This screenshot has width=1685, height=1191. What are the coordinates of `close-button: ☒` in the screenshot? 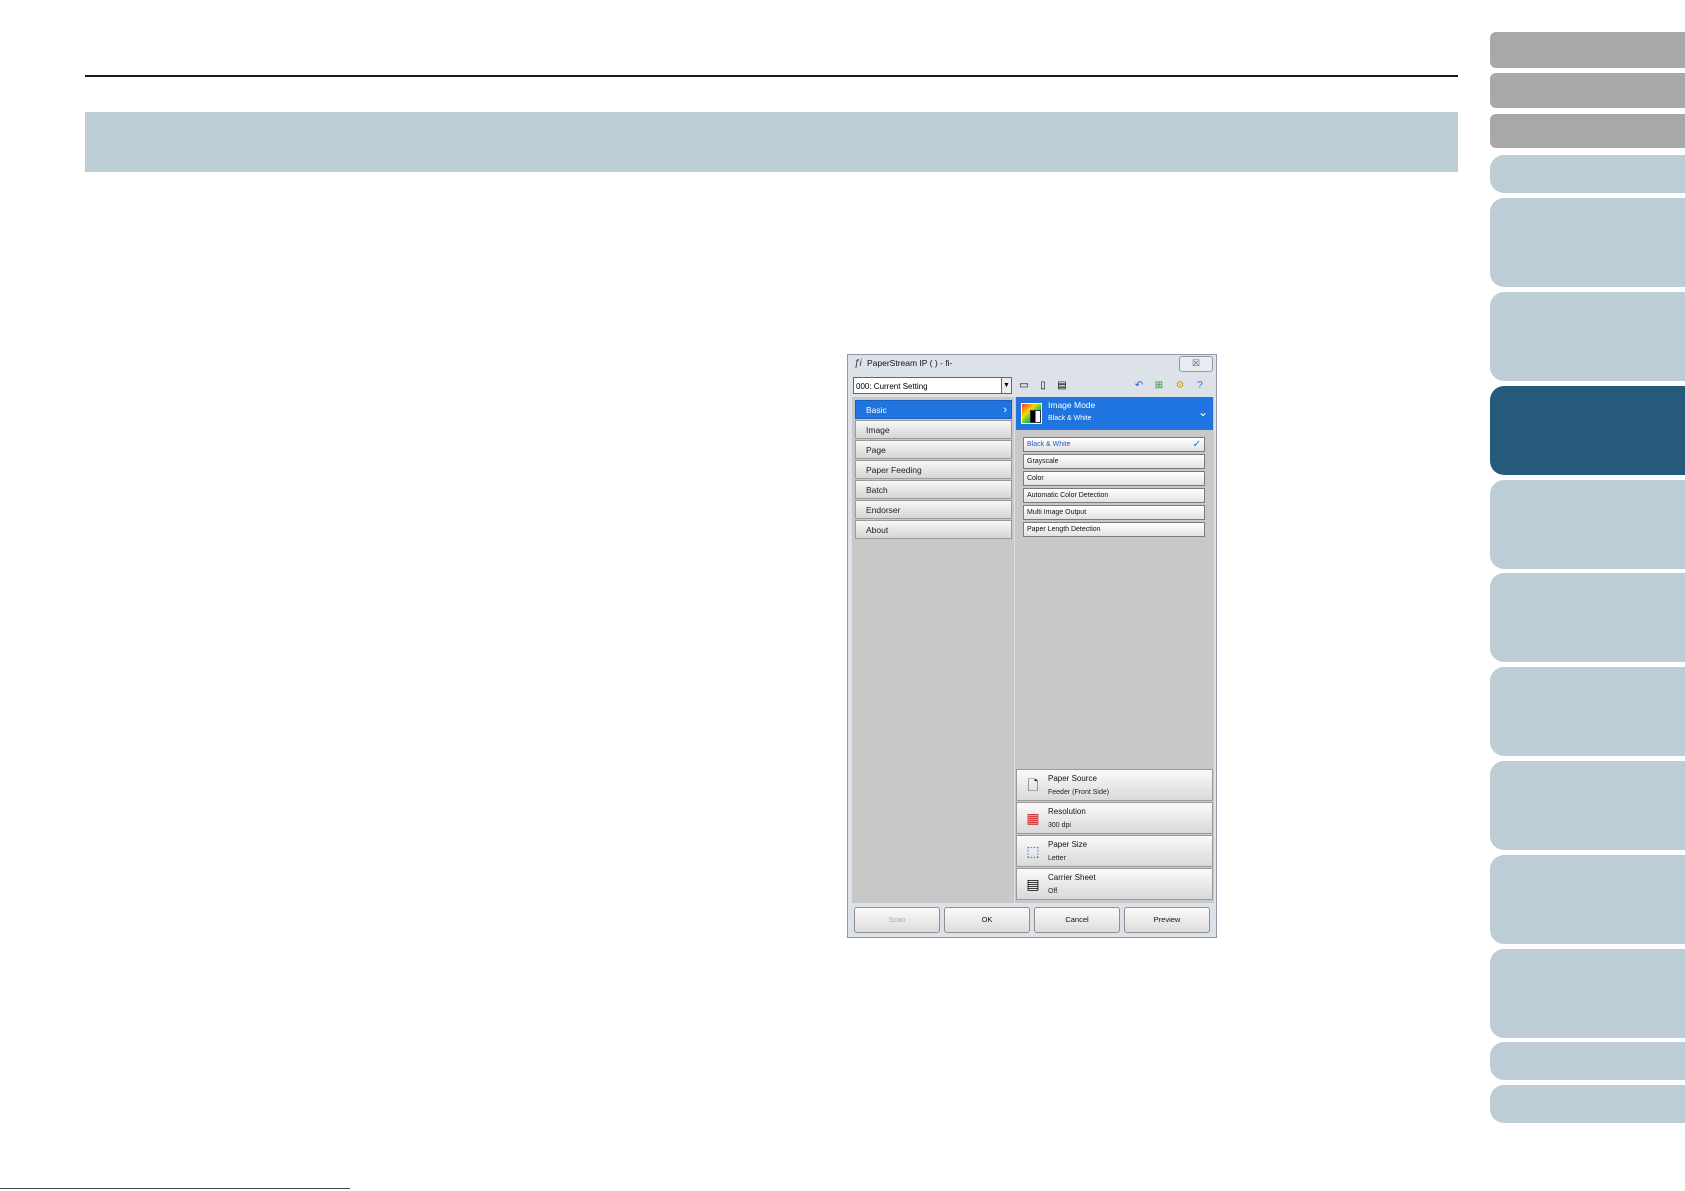 It's located at (1196, 364).